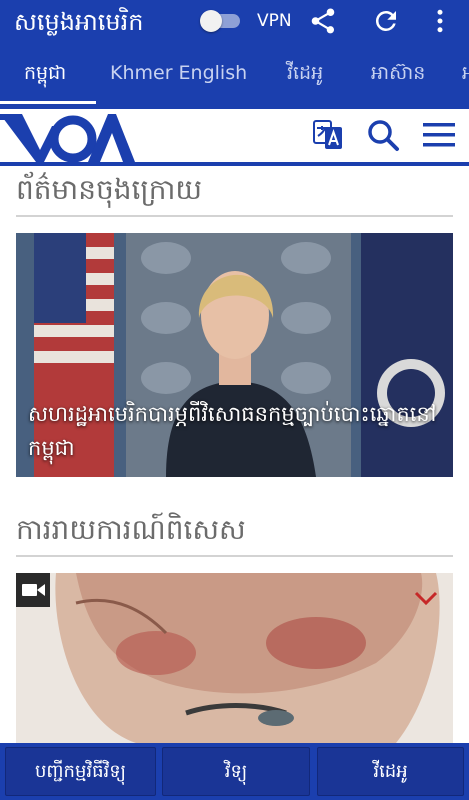 The width and height of the screenshot is (469, 800). What do you see at coordinates (398, 75) in the screenshot?
I see `tab-asean: អាស៊ាន` at bounding box center [398, 75].